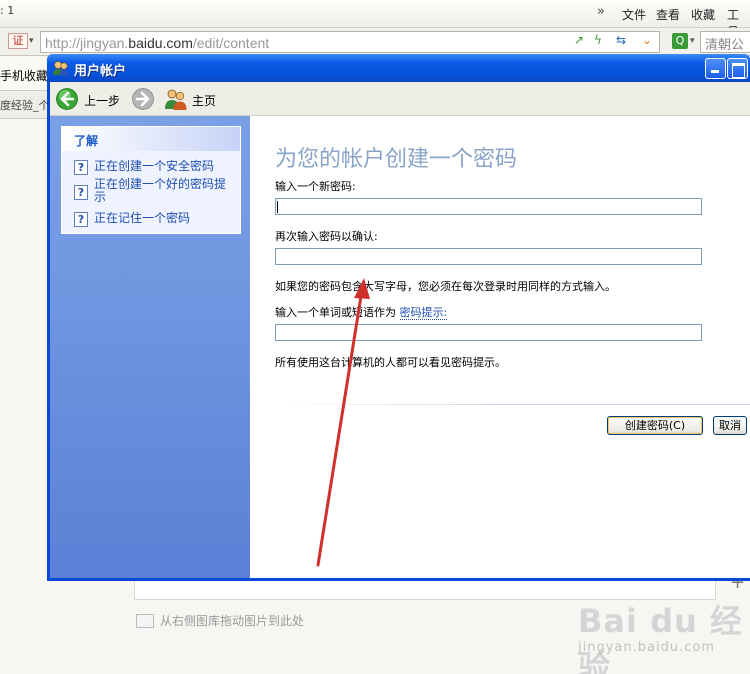 The width and height of the screenshot is (750, 674). I want to click on learn-item-secure-password: ? 正在创建一个安全密码, so click(156, 166).